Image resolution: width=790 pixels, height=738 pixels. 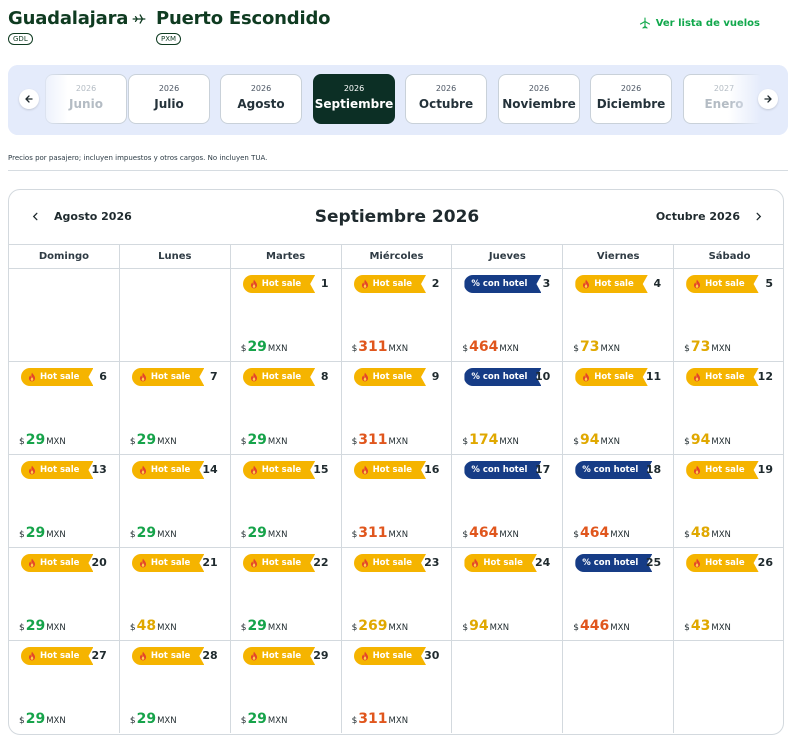 What do you see at coordinates (709, 216) in the screenshot?
I see `next-month-button: Octubre 2026` at bounding box center [709, 216].